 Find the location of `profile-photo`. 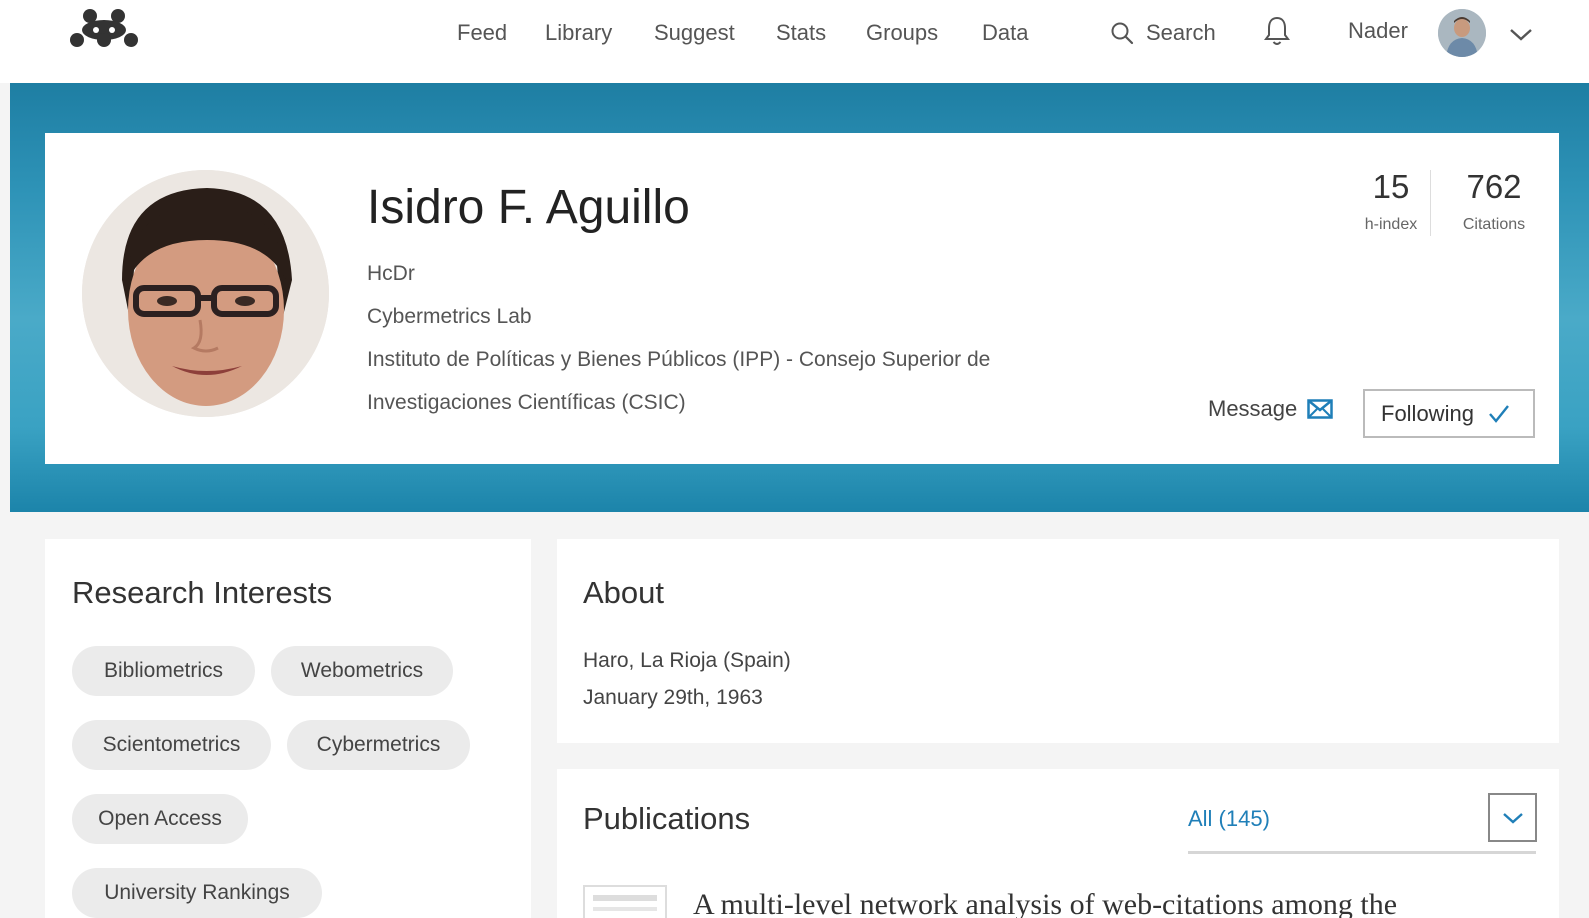

profile-photo is located at coordinates (205, 293).